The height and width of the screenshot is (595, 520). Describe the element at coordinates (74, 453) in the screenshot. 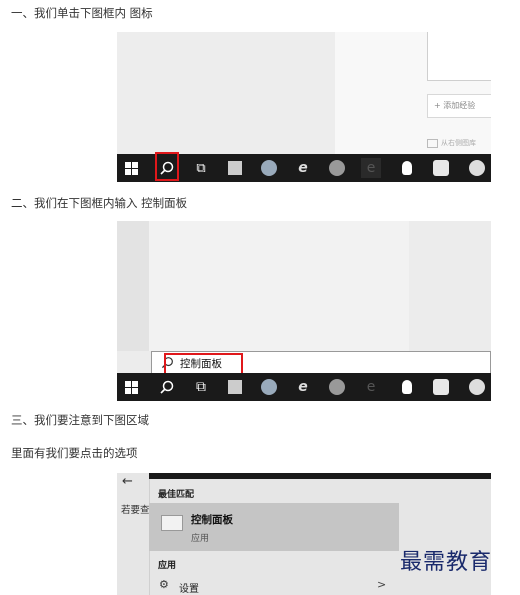

I see `step-4-text: 里面有我们要点击的选项` at that location.